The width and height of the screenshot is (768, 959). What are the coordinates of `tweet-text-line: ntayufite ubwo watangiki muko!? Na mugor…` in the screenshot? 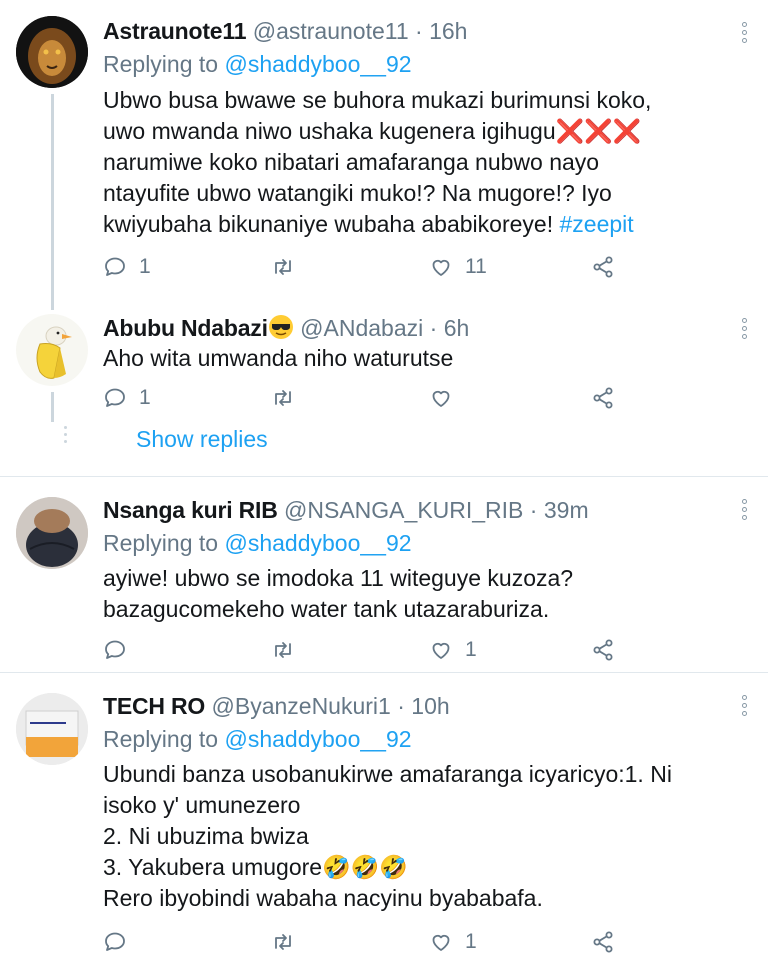 It's located at (357, 193).